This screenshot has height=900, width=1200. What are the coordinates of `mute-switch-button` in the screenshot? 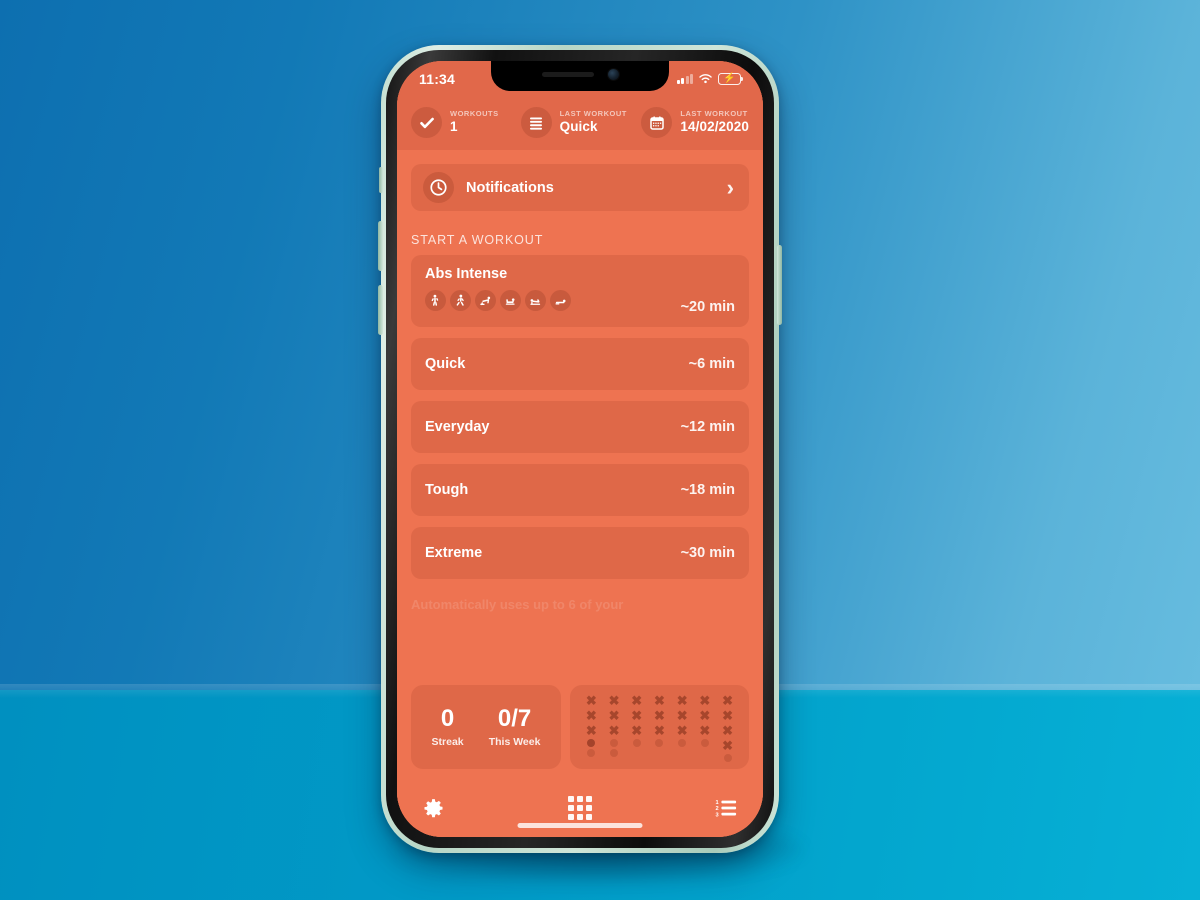 It's located at (381, 180).